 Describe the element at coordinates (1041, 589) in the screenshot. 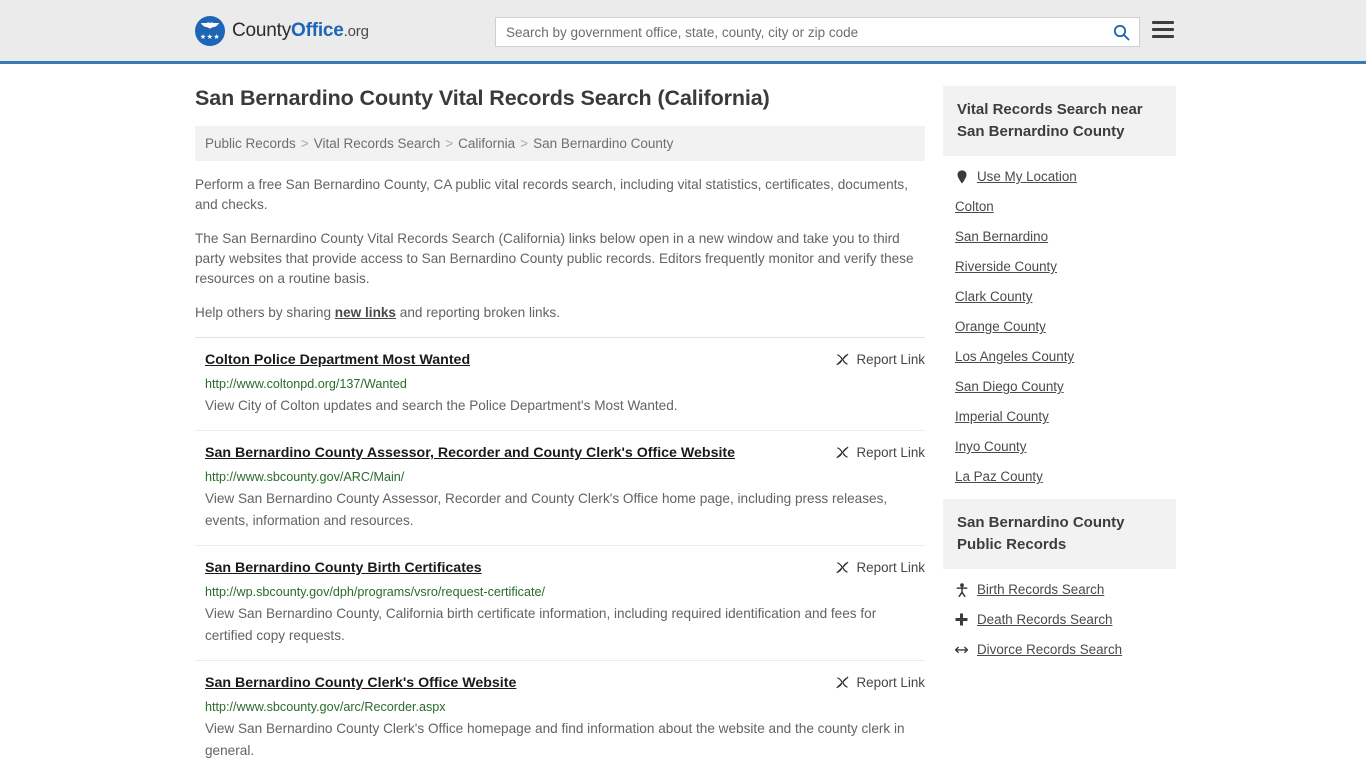

I see `sidebar-item-label: Birth Records Search` at that location.